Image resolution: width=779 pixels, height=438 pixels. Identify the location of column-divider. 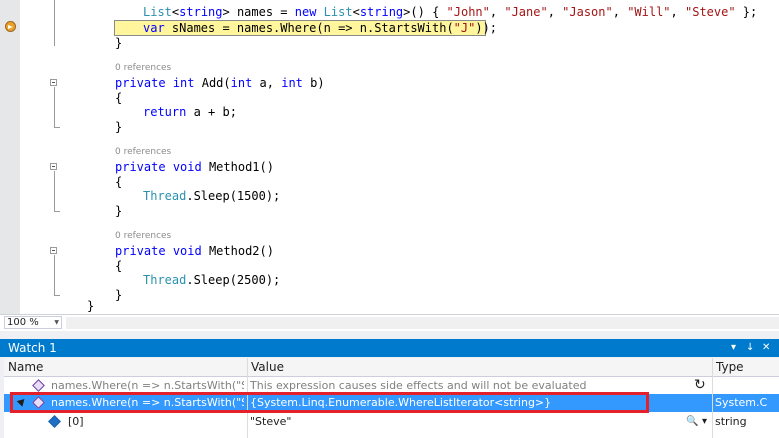
(712, 398).